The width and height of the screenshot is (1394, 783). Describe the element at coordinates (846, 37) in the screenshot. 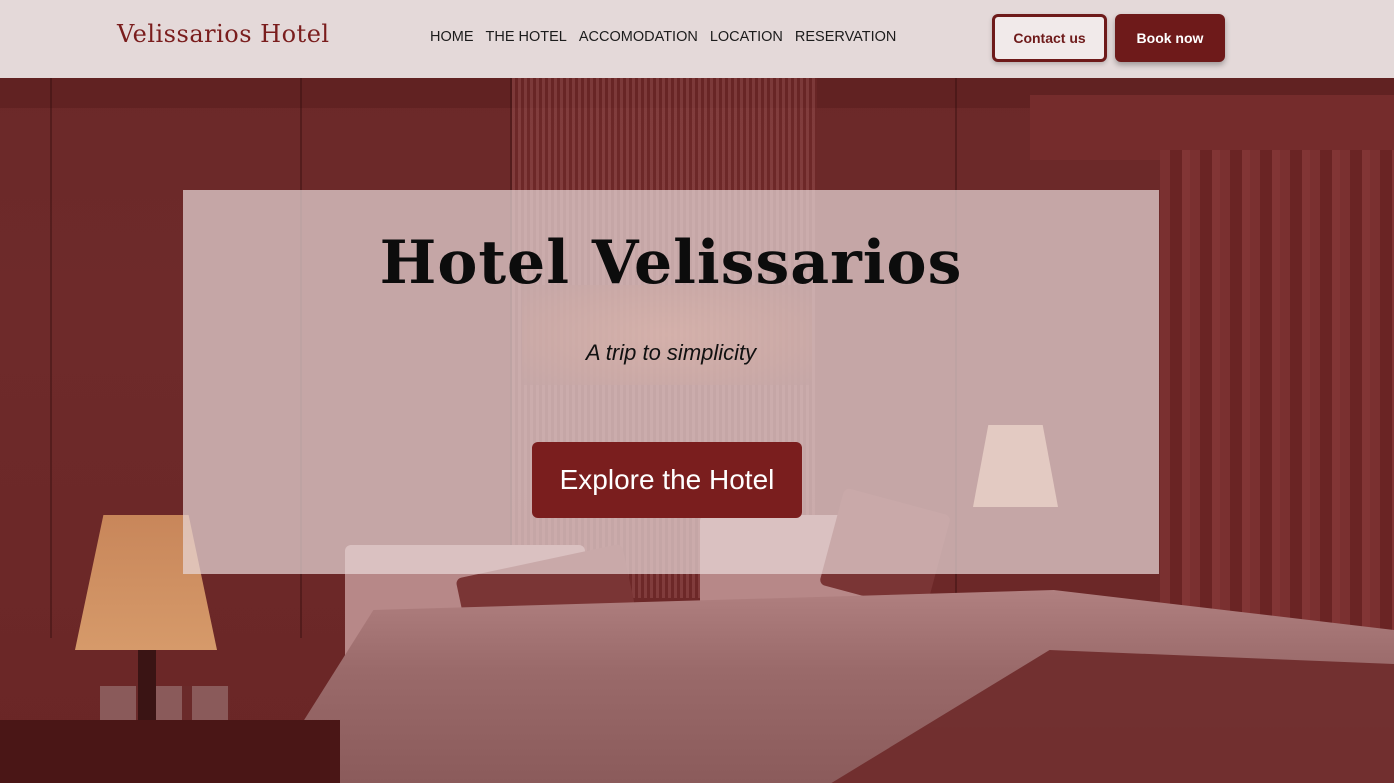

I see `nav-reservation: RESERVATION` at that location.